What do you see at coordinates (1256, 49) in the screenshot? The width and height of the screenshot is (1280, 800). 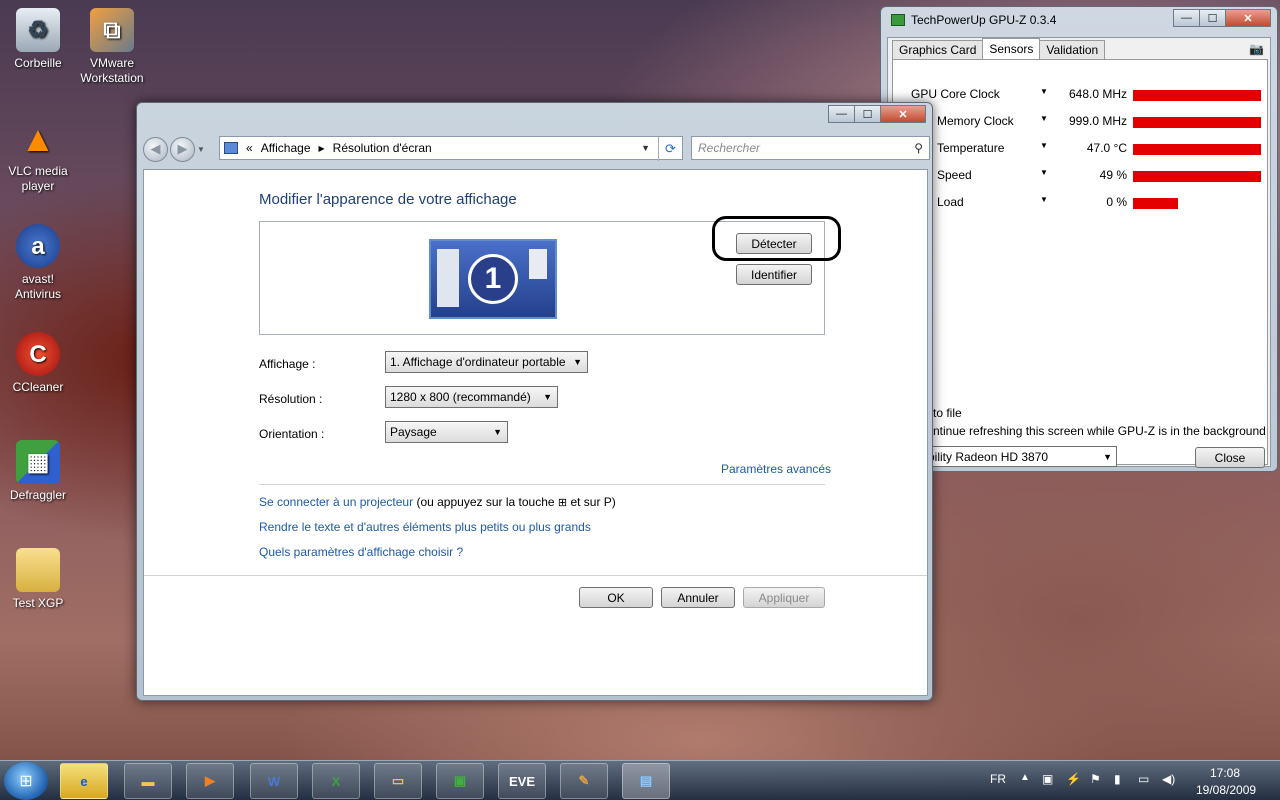 I see `camera-icon: 📷` at bounding box center [1256, 49].